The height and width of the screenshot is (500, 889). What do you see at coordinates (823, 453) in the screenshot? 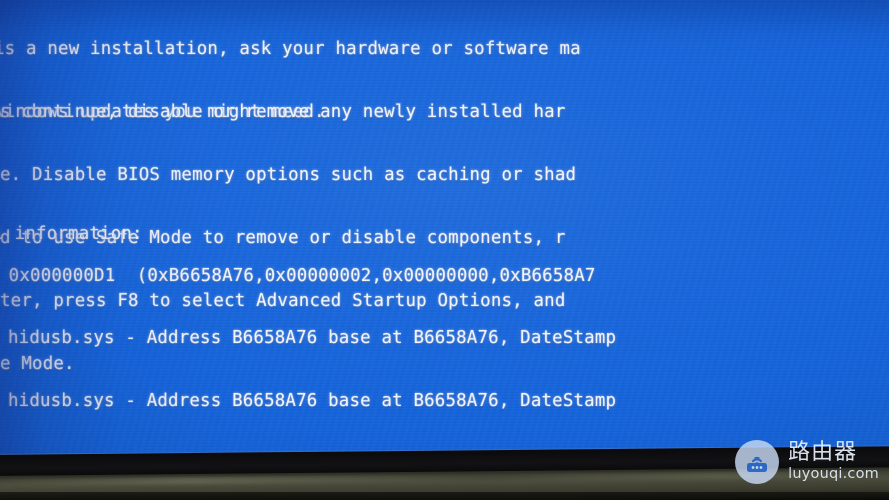
I see `watermark-brand: 路由器` at bounding box center [823, 453].